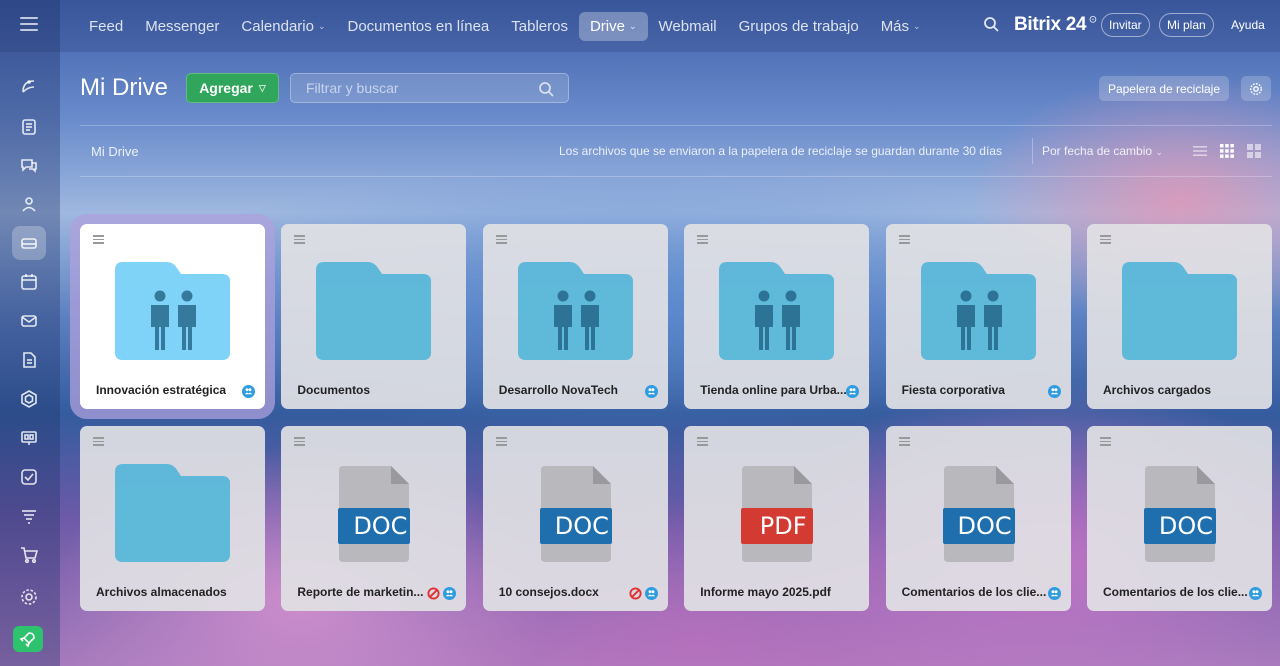 The image size is (1280, 666). I want to click on sort-dropdown: Por fecha de cambio ⌄, so click(1102, 151).